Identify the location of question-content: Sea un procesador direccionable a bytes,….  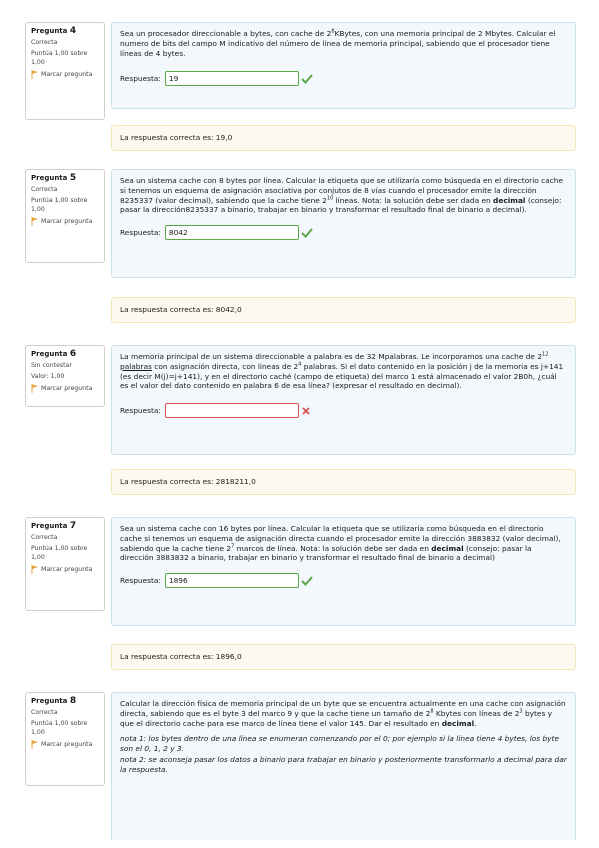
(343, 65).